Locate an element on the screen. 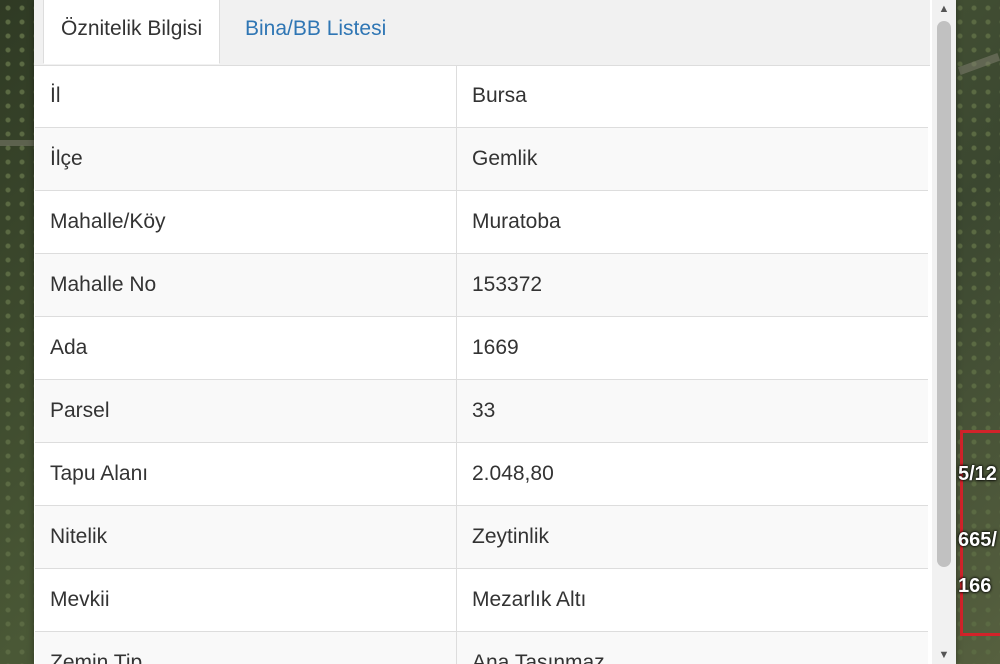 The height and width of the screenshot is (664, 1000). map-parcel-label: 166 is located at coordinates (975, 586).